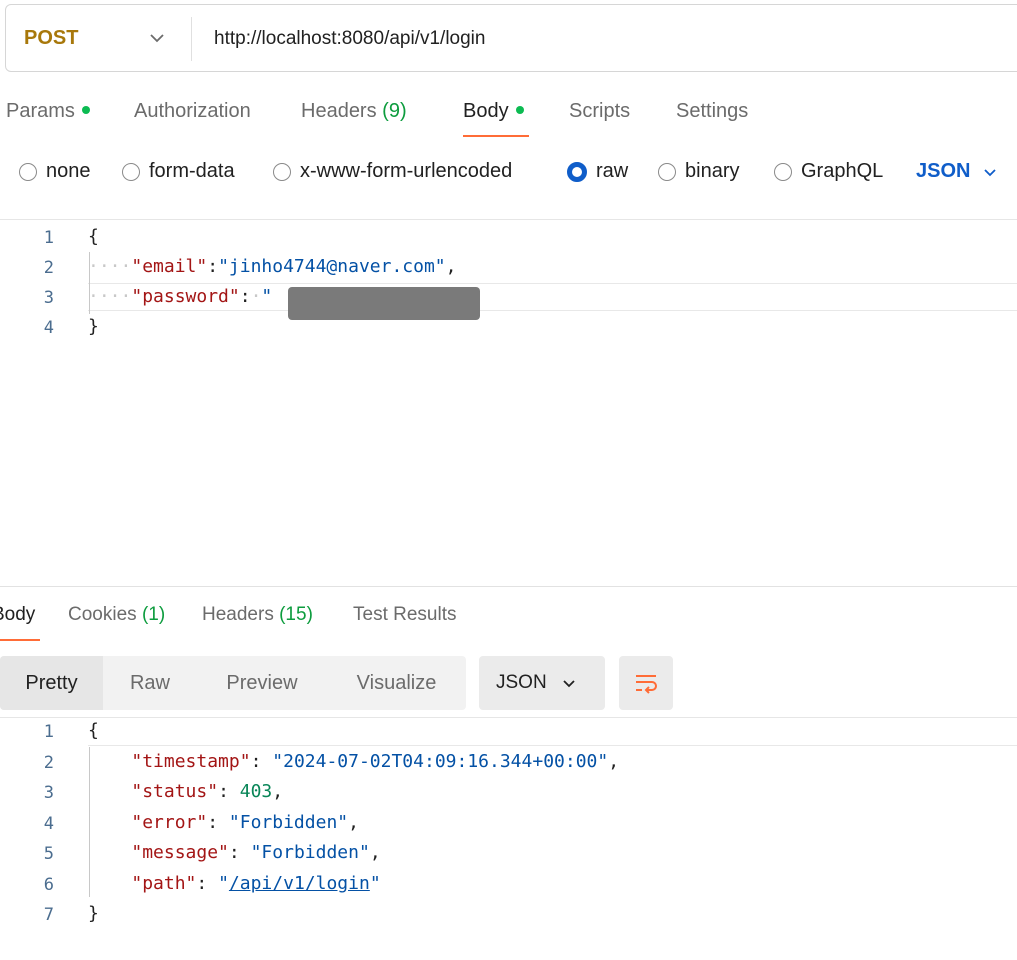 This screenshot has height=960, width=1017. What do you see at coordinates (48, 854) in the screenshot?
I see `line-number: 5` at bounding box center [48, 854].